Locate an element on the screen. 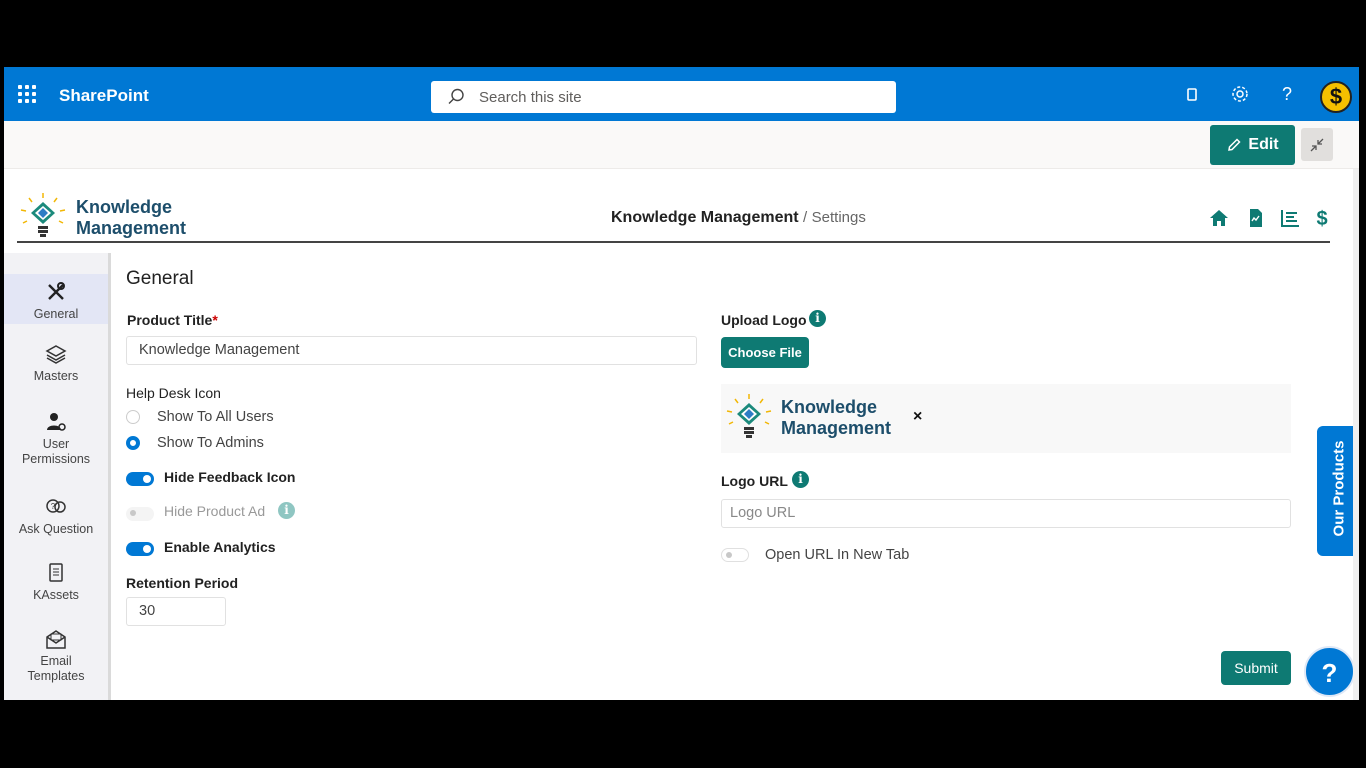 Image resolution: width=1366 pixels, height=768 pixels. radio-show-admins-label: Show To Admins is located at coordinates (210, 443).